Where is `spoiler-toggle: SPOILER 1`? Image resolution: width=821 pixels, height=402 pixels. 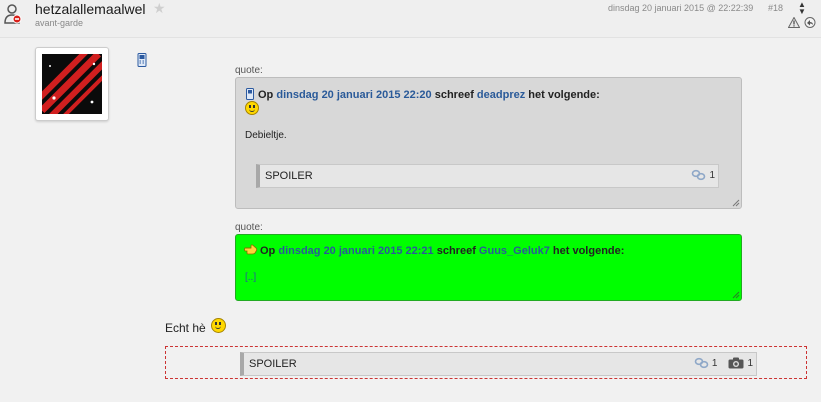 spoiler-toggle: SPOILER 1 is located at coordinates (487, 176).